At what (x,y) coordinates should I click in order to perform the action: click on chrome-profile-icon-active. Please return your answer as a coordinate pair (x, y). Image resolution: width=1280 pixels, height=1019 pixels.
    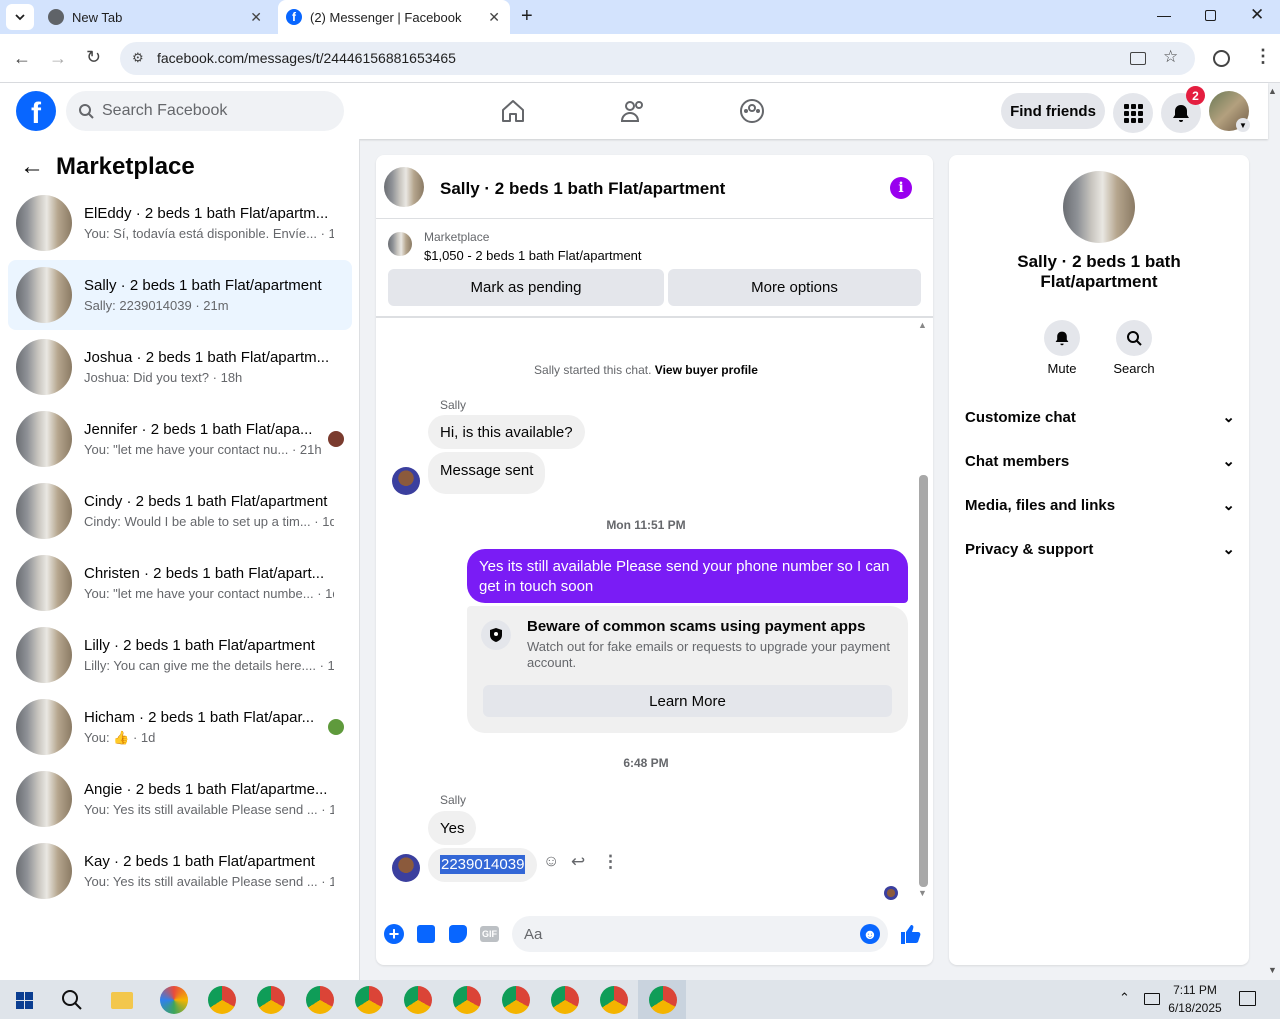
    Looking at the image, I should click on (663, 1000).